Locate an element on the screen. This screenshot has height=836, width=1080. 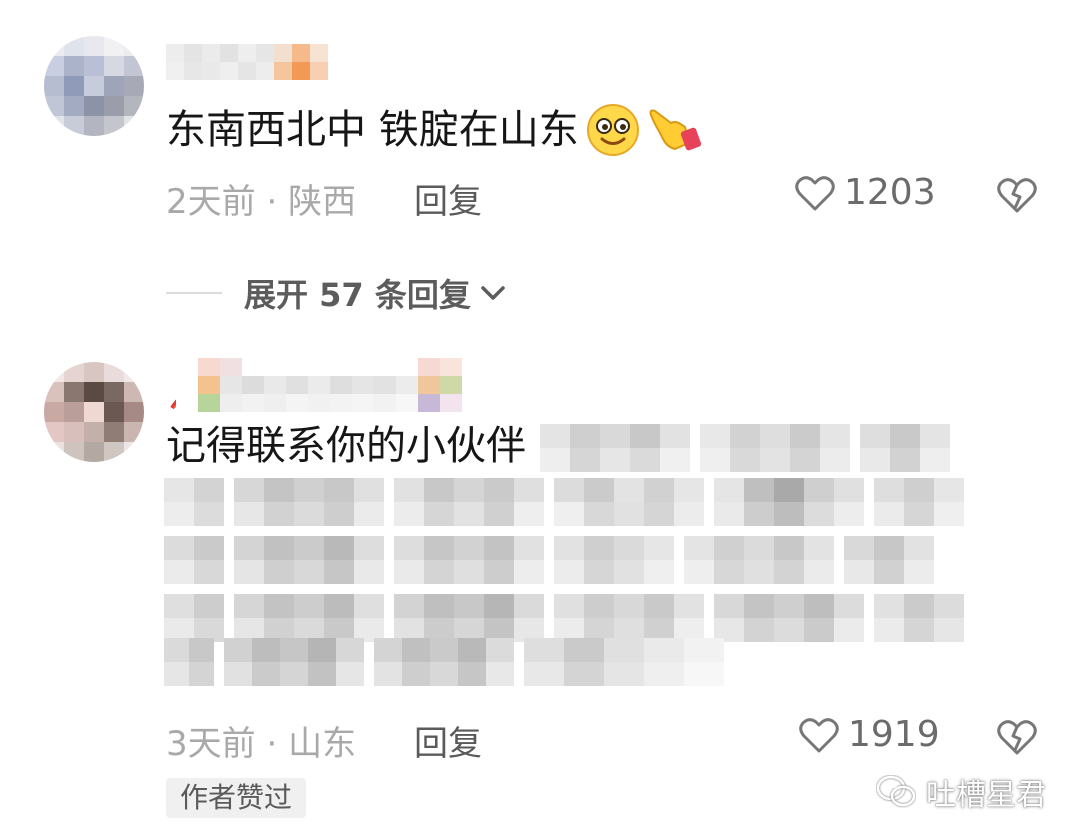
expand-divider-line is located at coordinates (194, 293).